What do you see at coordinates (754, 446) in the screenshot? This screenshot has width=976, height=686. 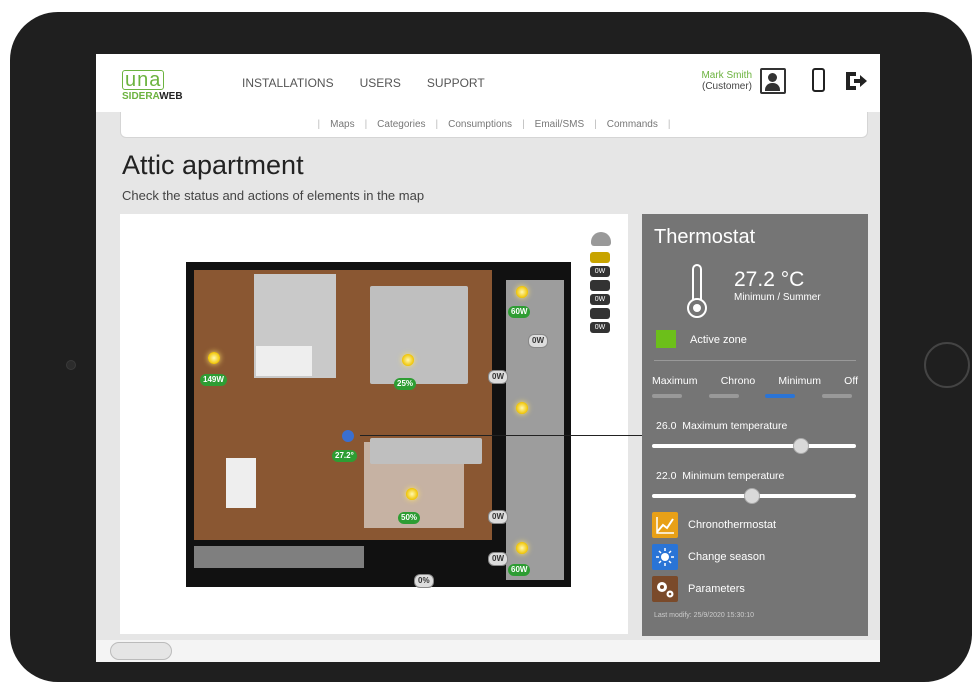 I see `max-temp-slider` at bounding box center [754, 446].